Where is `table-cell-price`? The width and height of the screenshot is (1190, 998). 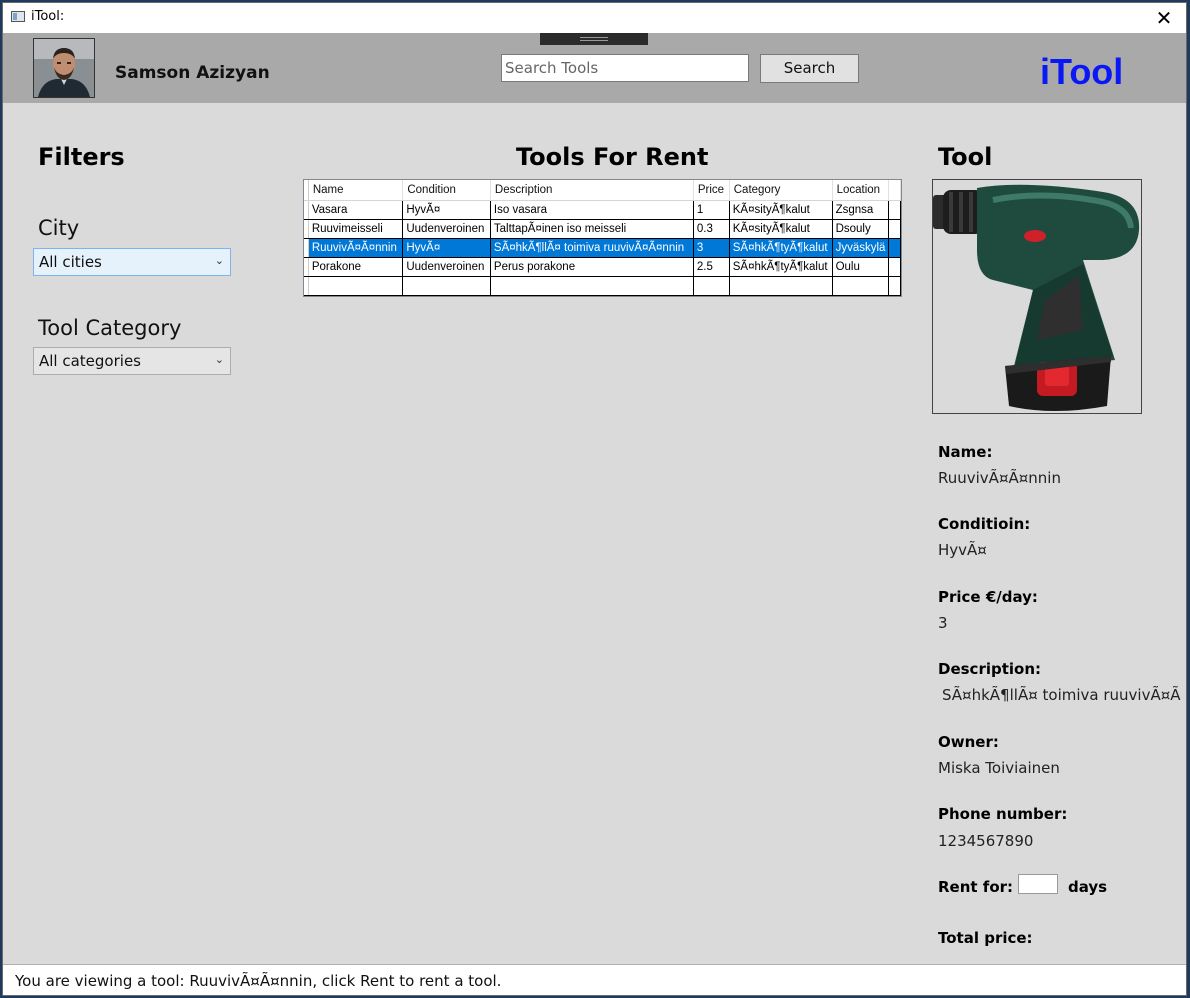
table-cell-price is located at coordinates (711, 286).